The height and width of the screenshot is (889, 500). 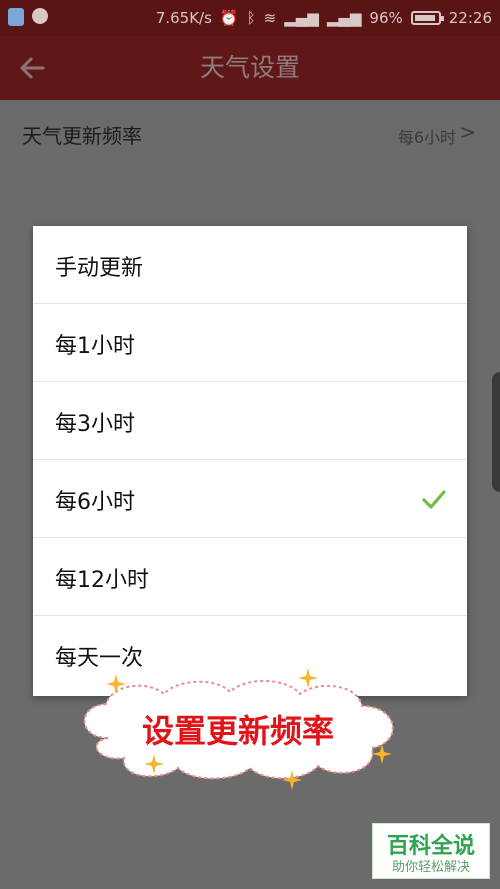 I want to click on option-1-hour: 每1小时, so click(x=250, y=343).